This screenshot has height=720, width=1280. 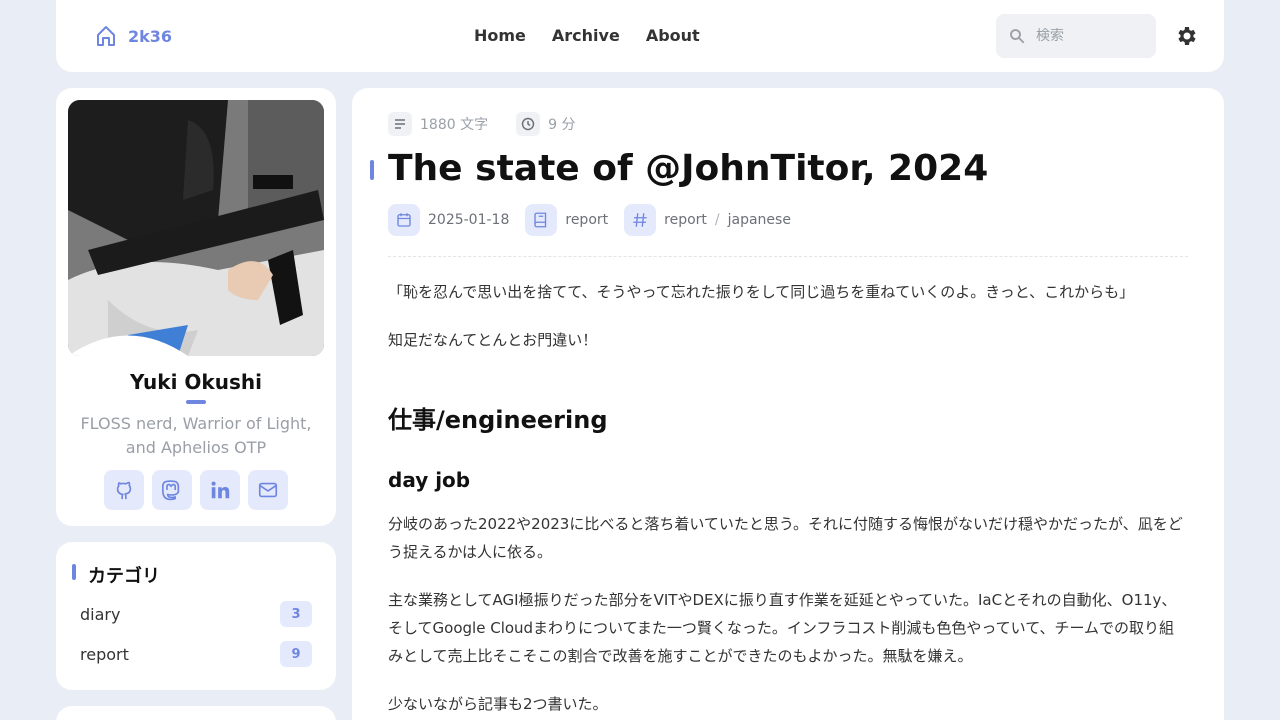 What do you see at coordinates (498, 704) in the screenshot?
I see `paragraph: 少ないながら記事も2つ書いた。` at bounding box center [498, 704].